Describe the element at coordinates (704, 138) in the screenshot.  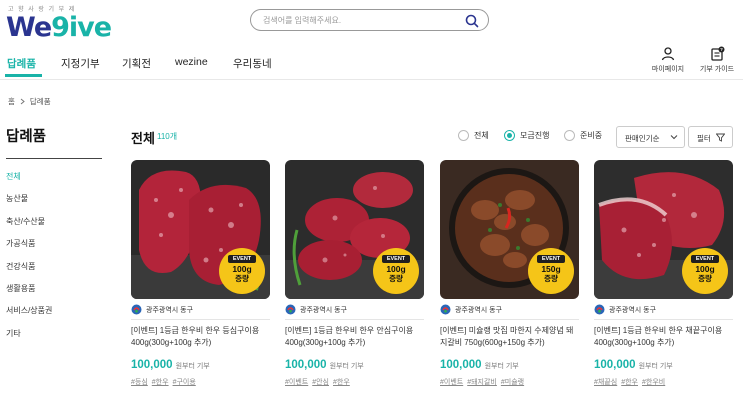
I see `filter-label: 필터` at that location.